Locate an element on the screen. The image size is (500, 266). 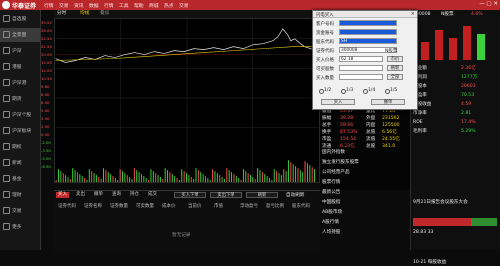
stat-label: 换手 is located at coordinates (327, 132).